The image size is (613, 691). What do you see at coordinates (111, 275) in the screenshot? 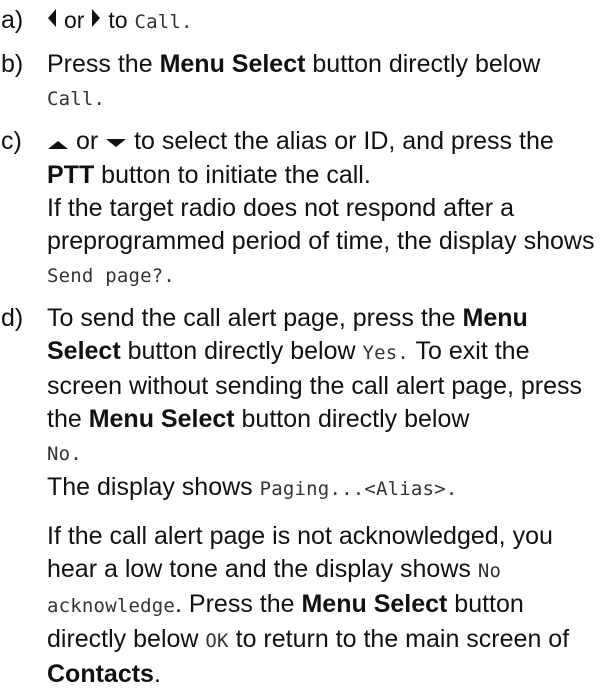
I see `display-text-send-page: Send page?.` at bounding box center [111, 275].